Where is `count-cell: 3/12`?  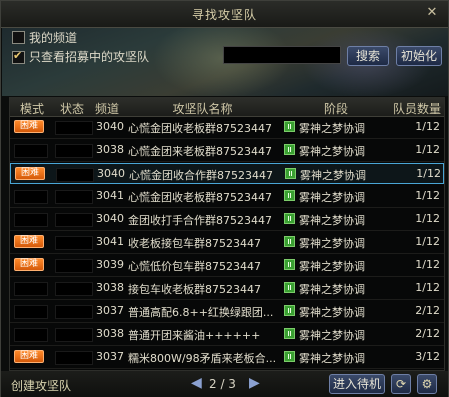 count-cell: 3/12 is located at coordinates (427, 356).